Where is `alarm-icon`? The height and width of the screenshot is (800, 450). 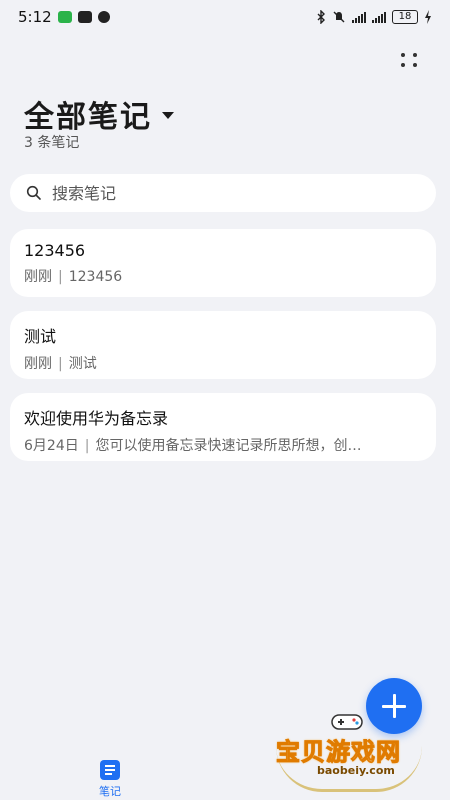 alarm-icon is located at coordinates (103, 17).